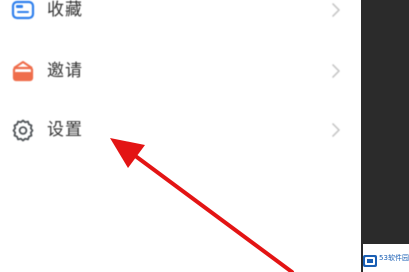  I want to click on watermark-logo-icon, so click(370, 259).